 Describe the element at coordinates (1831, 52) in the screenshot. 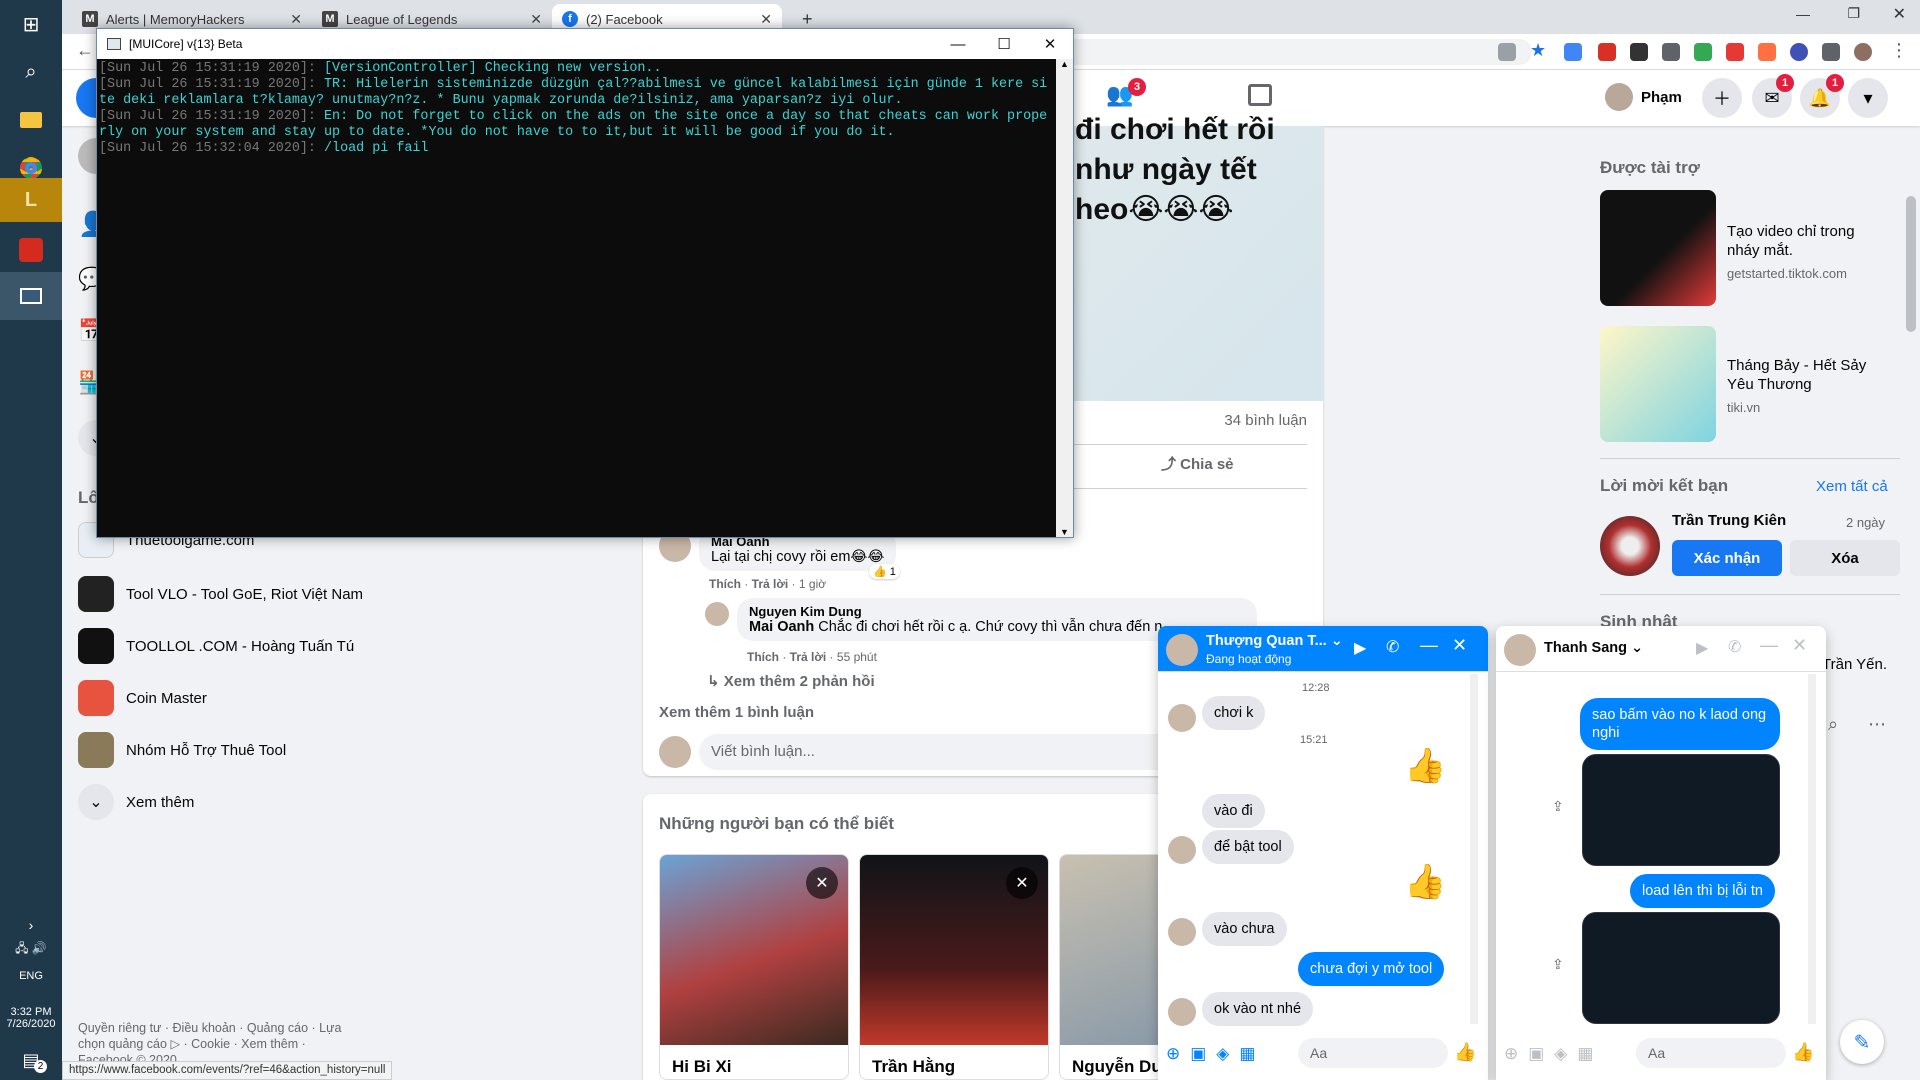

I see `puzzle-icon` at that location.